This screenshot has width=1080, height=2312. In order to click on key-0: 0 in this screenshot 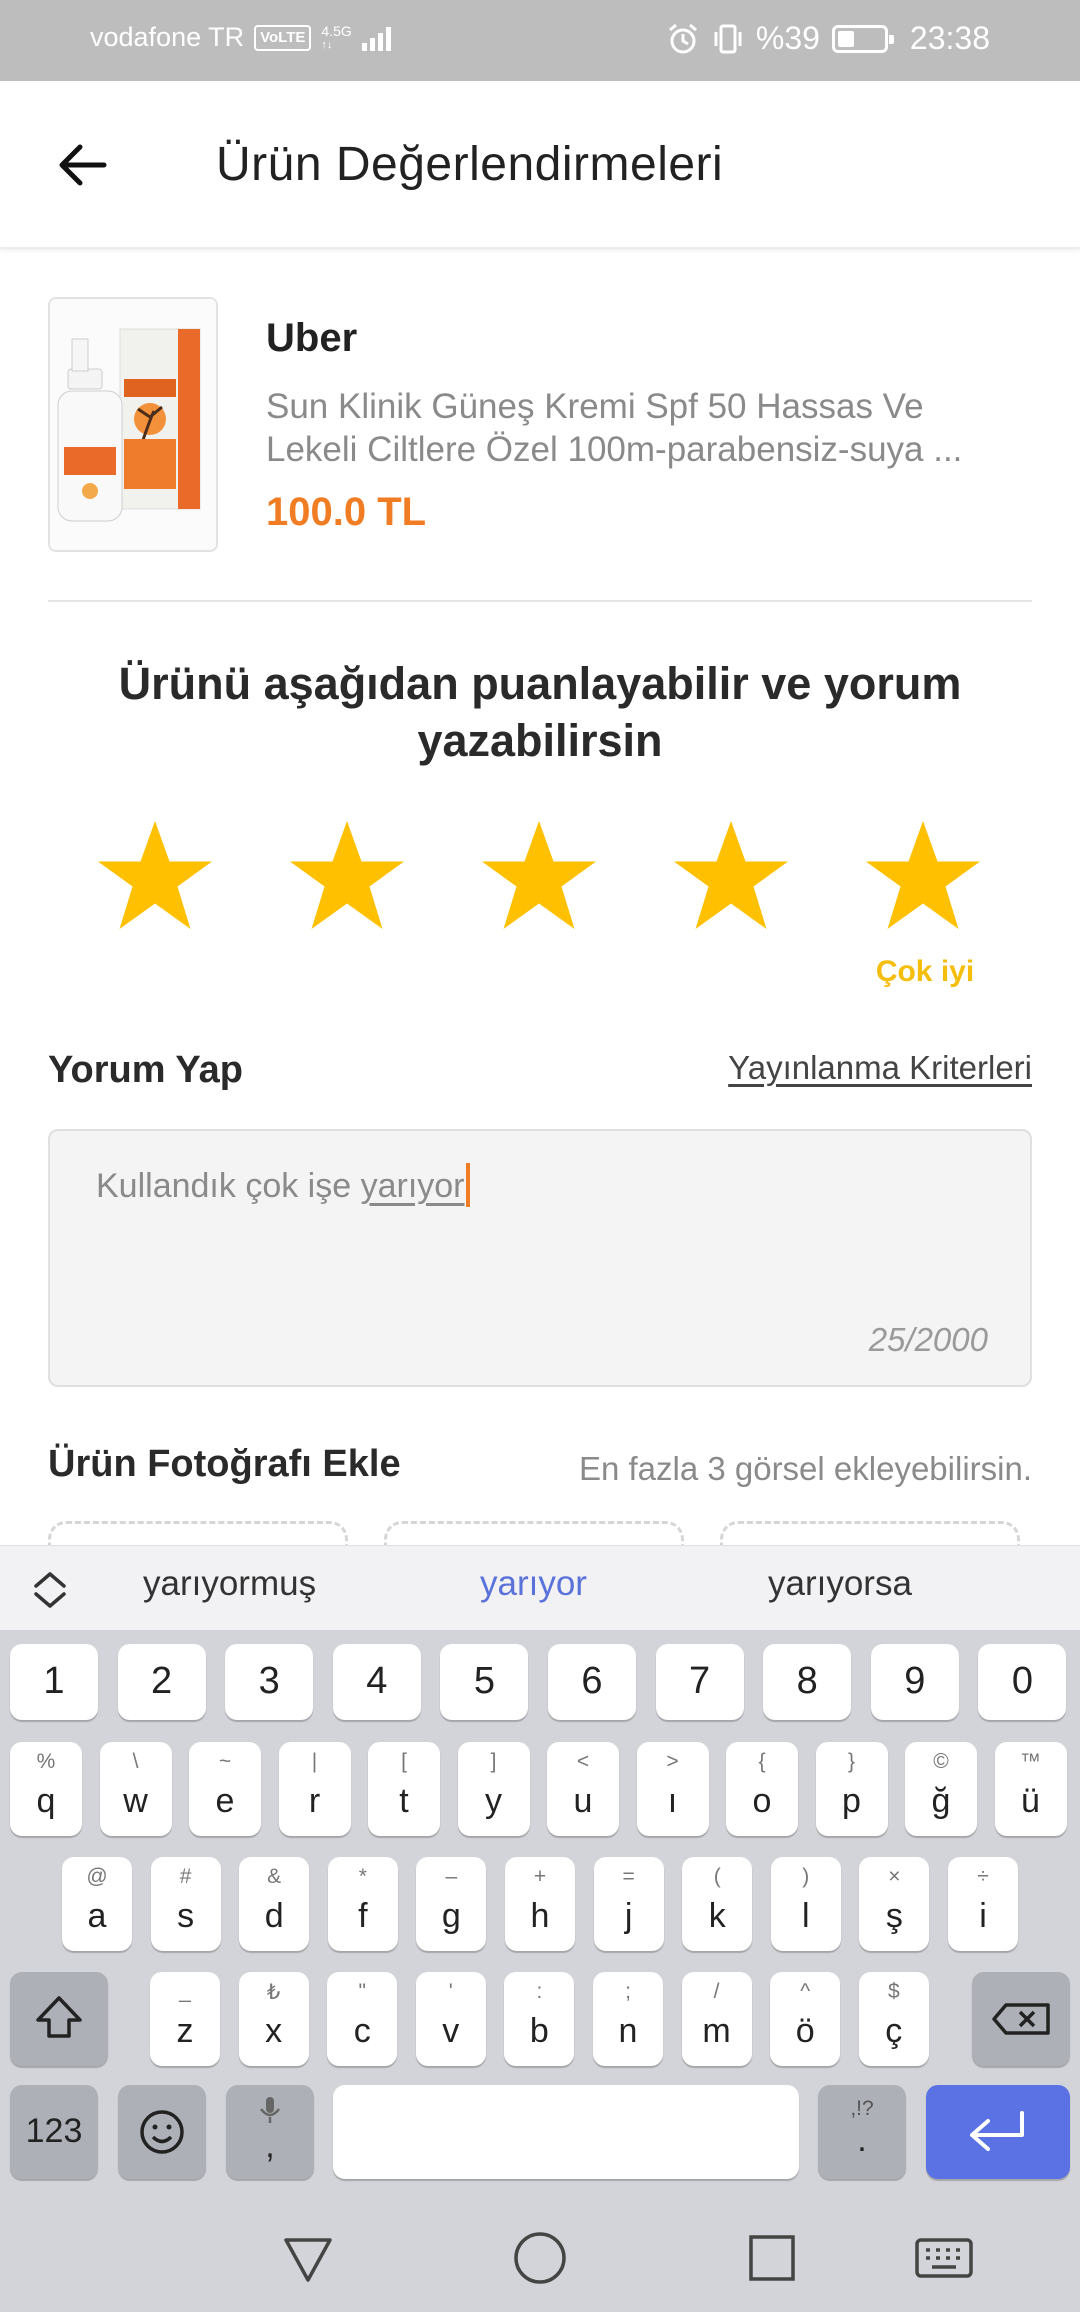, I will do `click(1022, 1682)`.